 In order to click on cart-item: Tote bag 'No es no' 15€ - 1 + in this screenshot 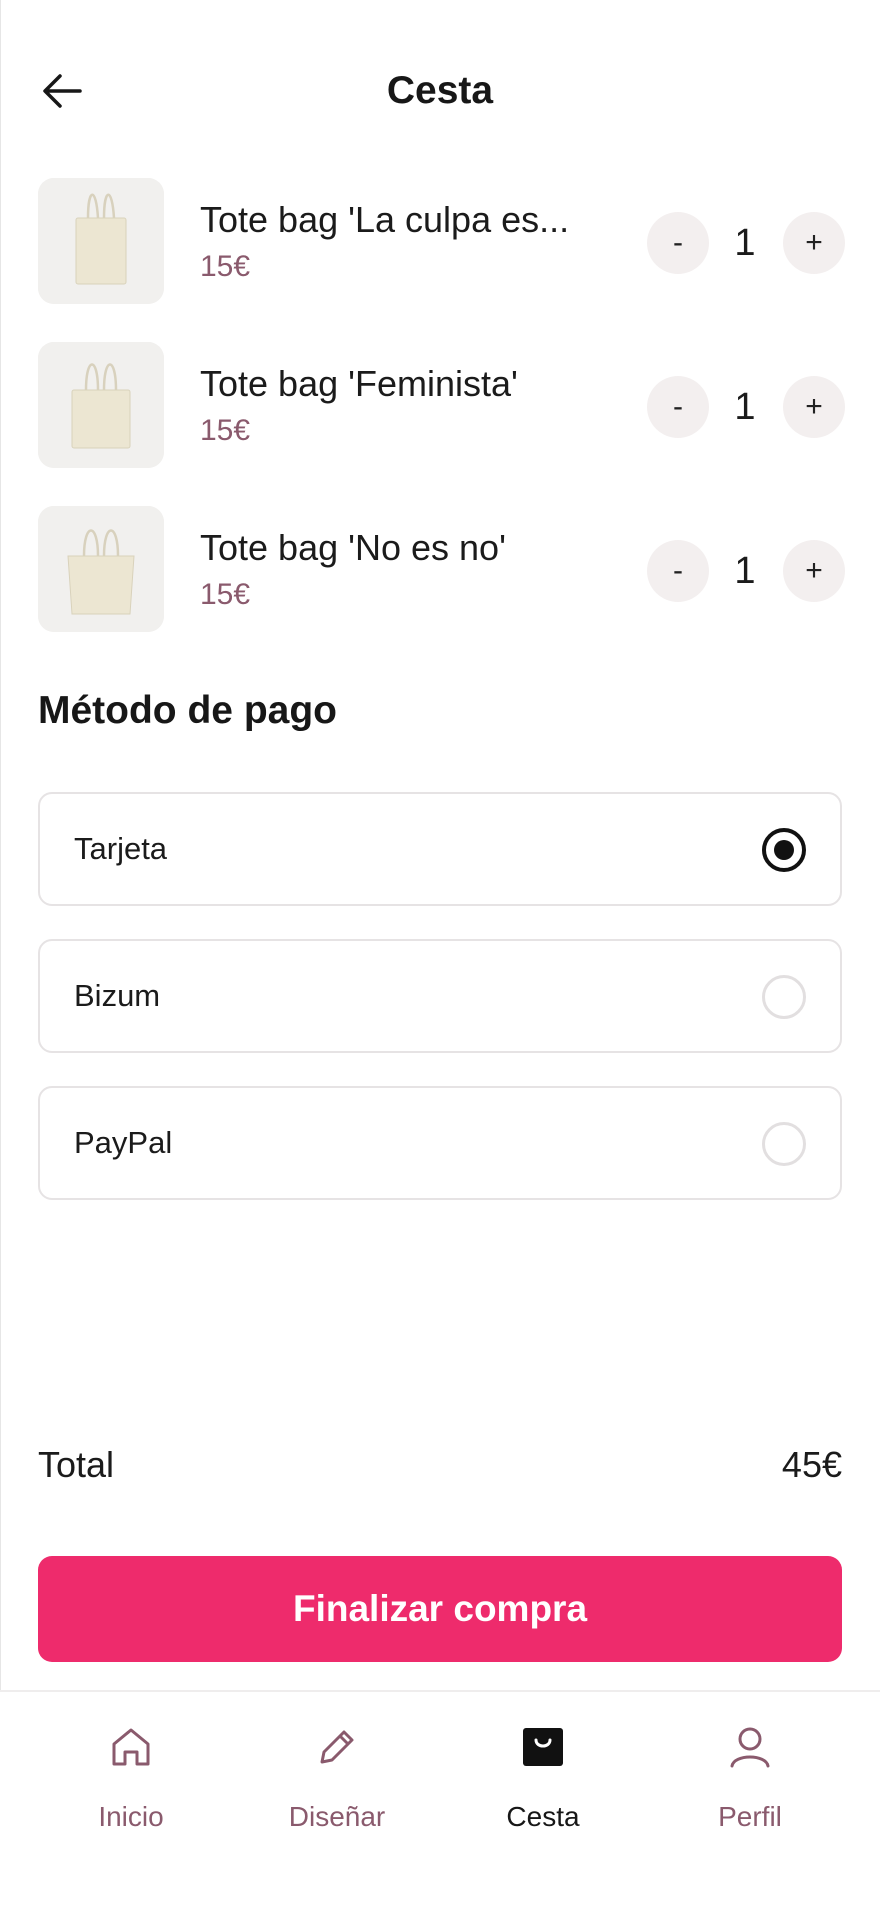, I will do `click(440, 570)`.